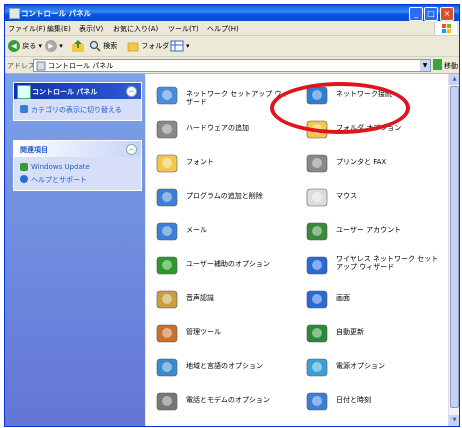 The width and height of the screenshot is (462, 428). What do you see at coordinates (360, 366) in the screenshot?
I see `control-panel-item-label: 電源オプション` at bounding box center [360, 366].